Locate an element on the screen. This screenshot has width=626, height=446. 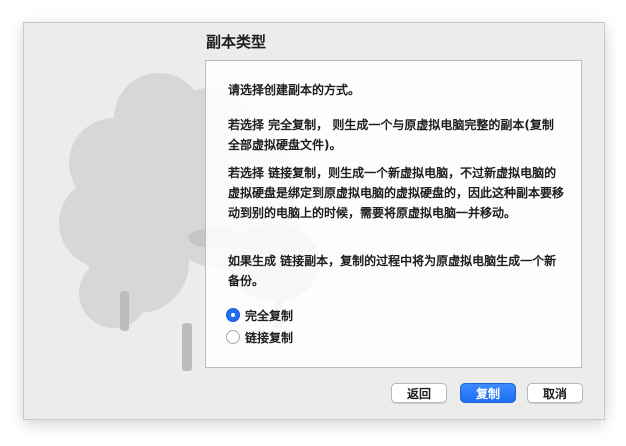
full-clone-option: 完全复制 is located at coordinates (259, 315).